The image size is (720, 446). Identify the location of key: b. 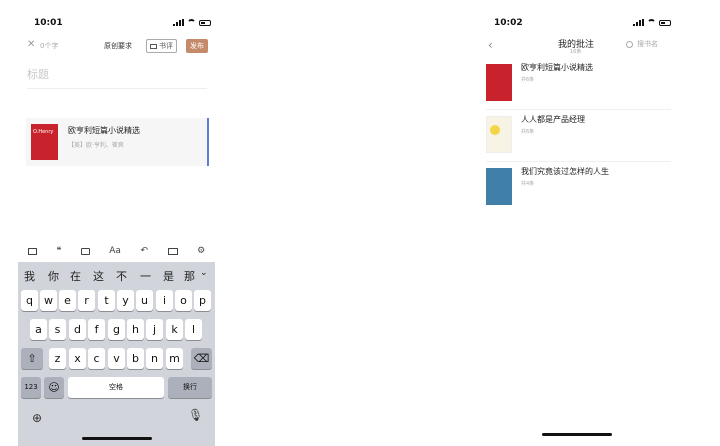
(135, 358).